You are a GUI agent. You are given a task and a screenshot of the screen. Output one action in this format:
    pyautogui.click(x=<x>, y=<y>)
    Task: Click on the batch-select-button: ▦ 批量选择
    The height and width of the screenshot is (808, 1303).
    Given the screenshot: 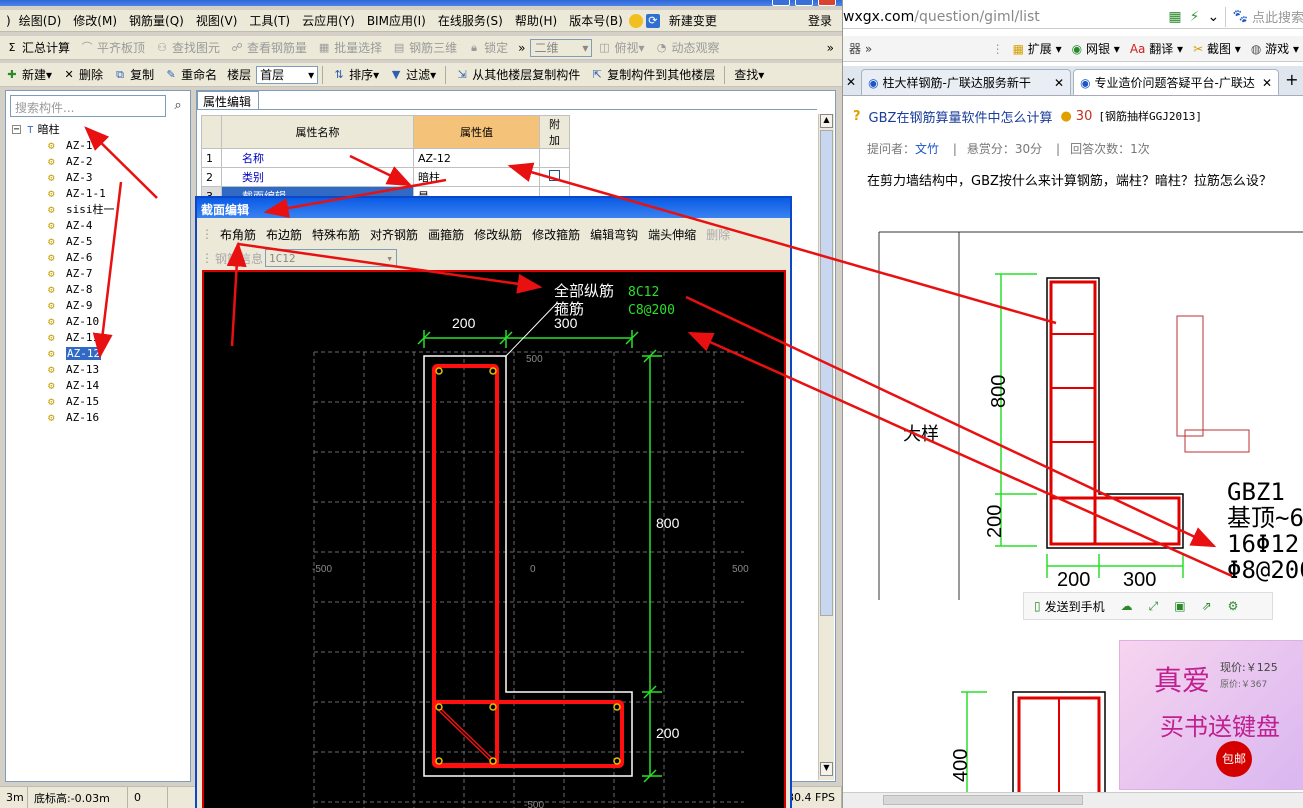 What is the action you would take?
    pyautogui.click(x=349, y=47)
    